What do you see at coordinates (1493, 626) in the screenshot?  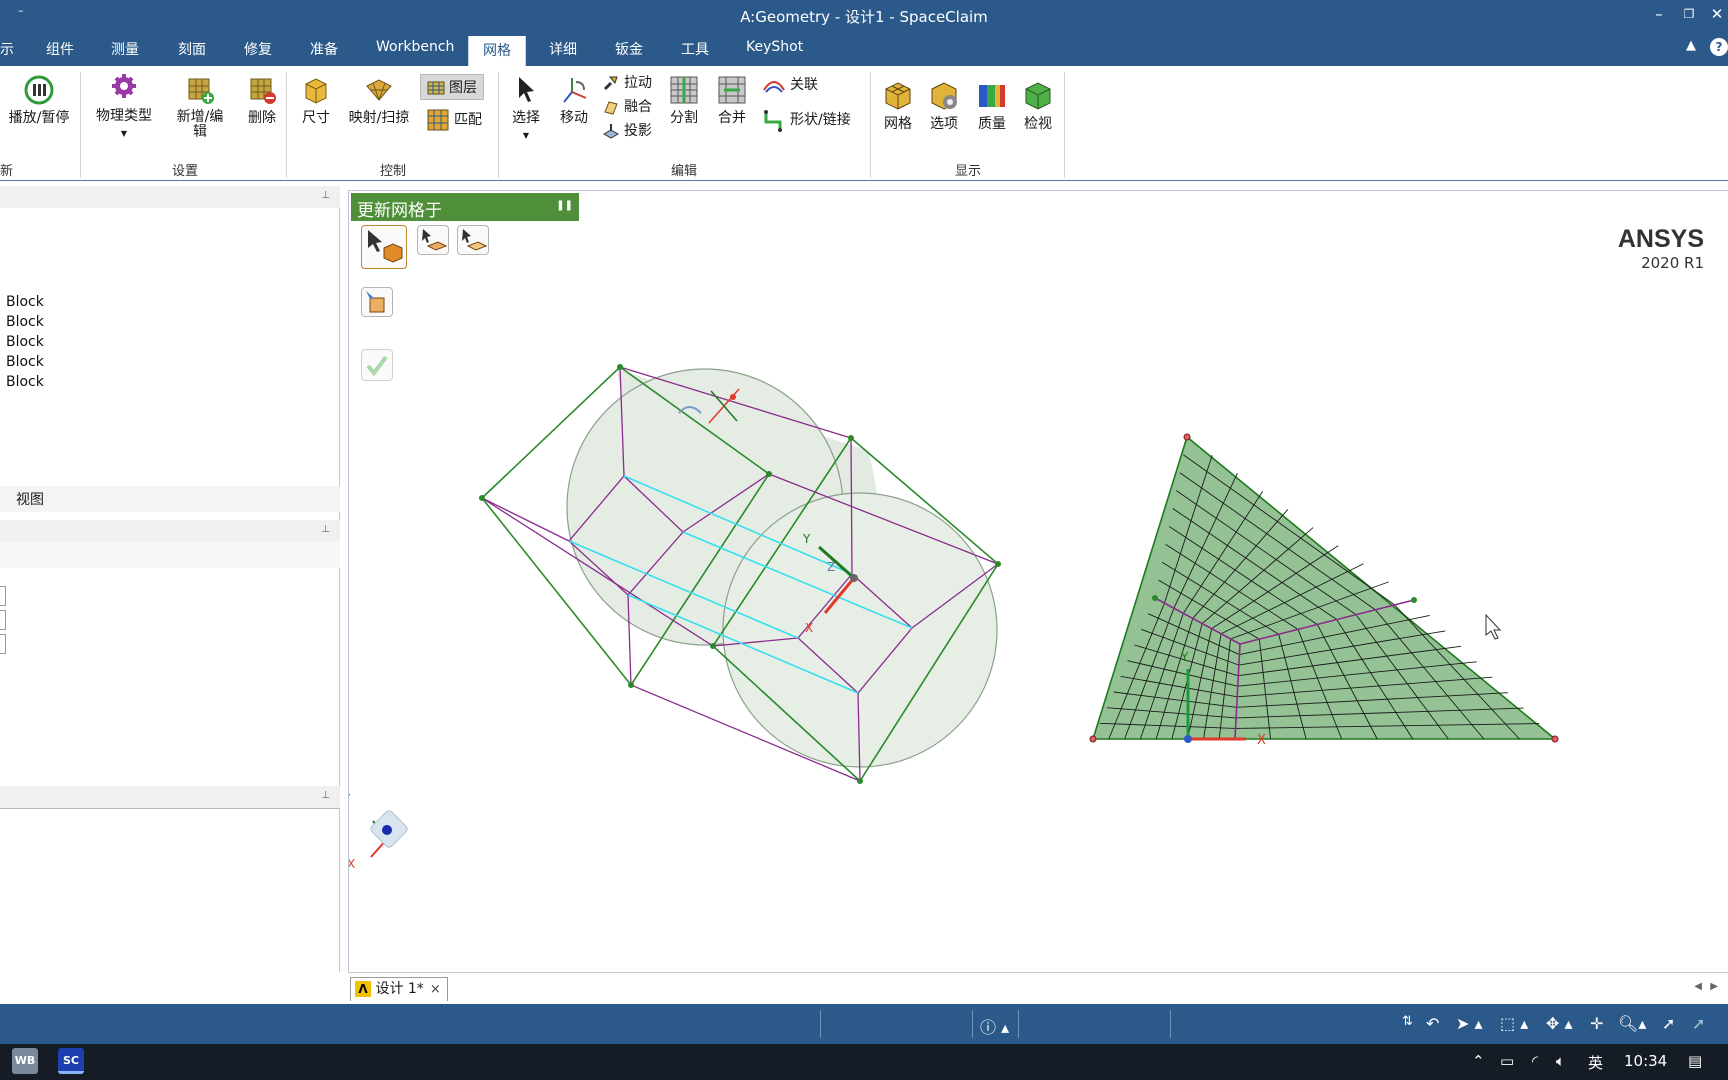 I see `mouse-cursor-icon` at bounding box center [1493, 626].